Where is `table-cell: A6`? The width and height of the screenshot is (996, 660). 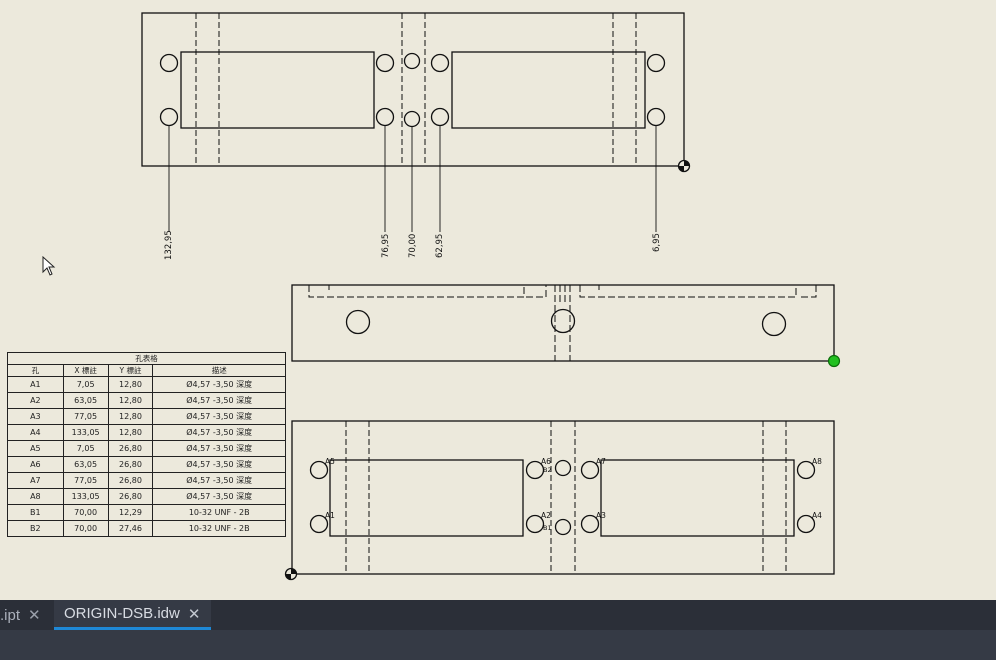
table-cell: A6 is located at coordinates (35, 464).